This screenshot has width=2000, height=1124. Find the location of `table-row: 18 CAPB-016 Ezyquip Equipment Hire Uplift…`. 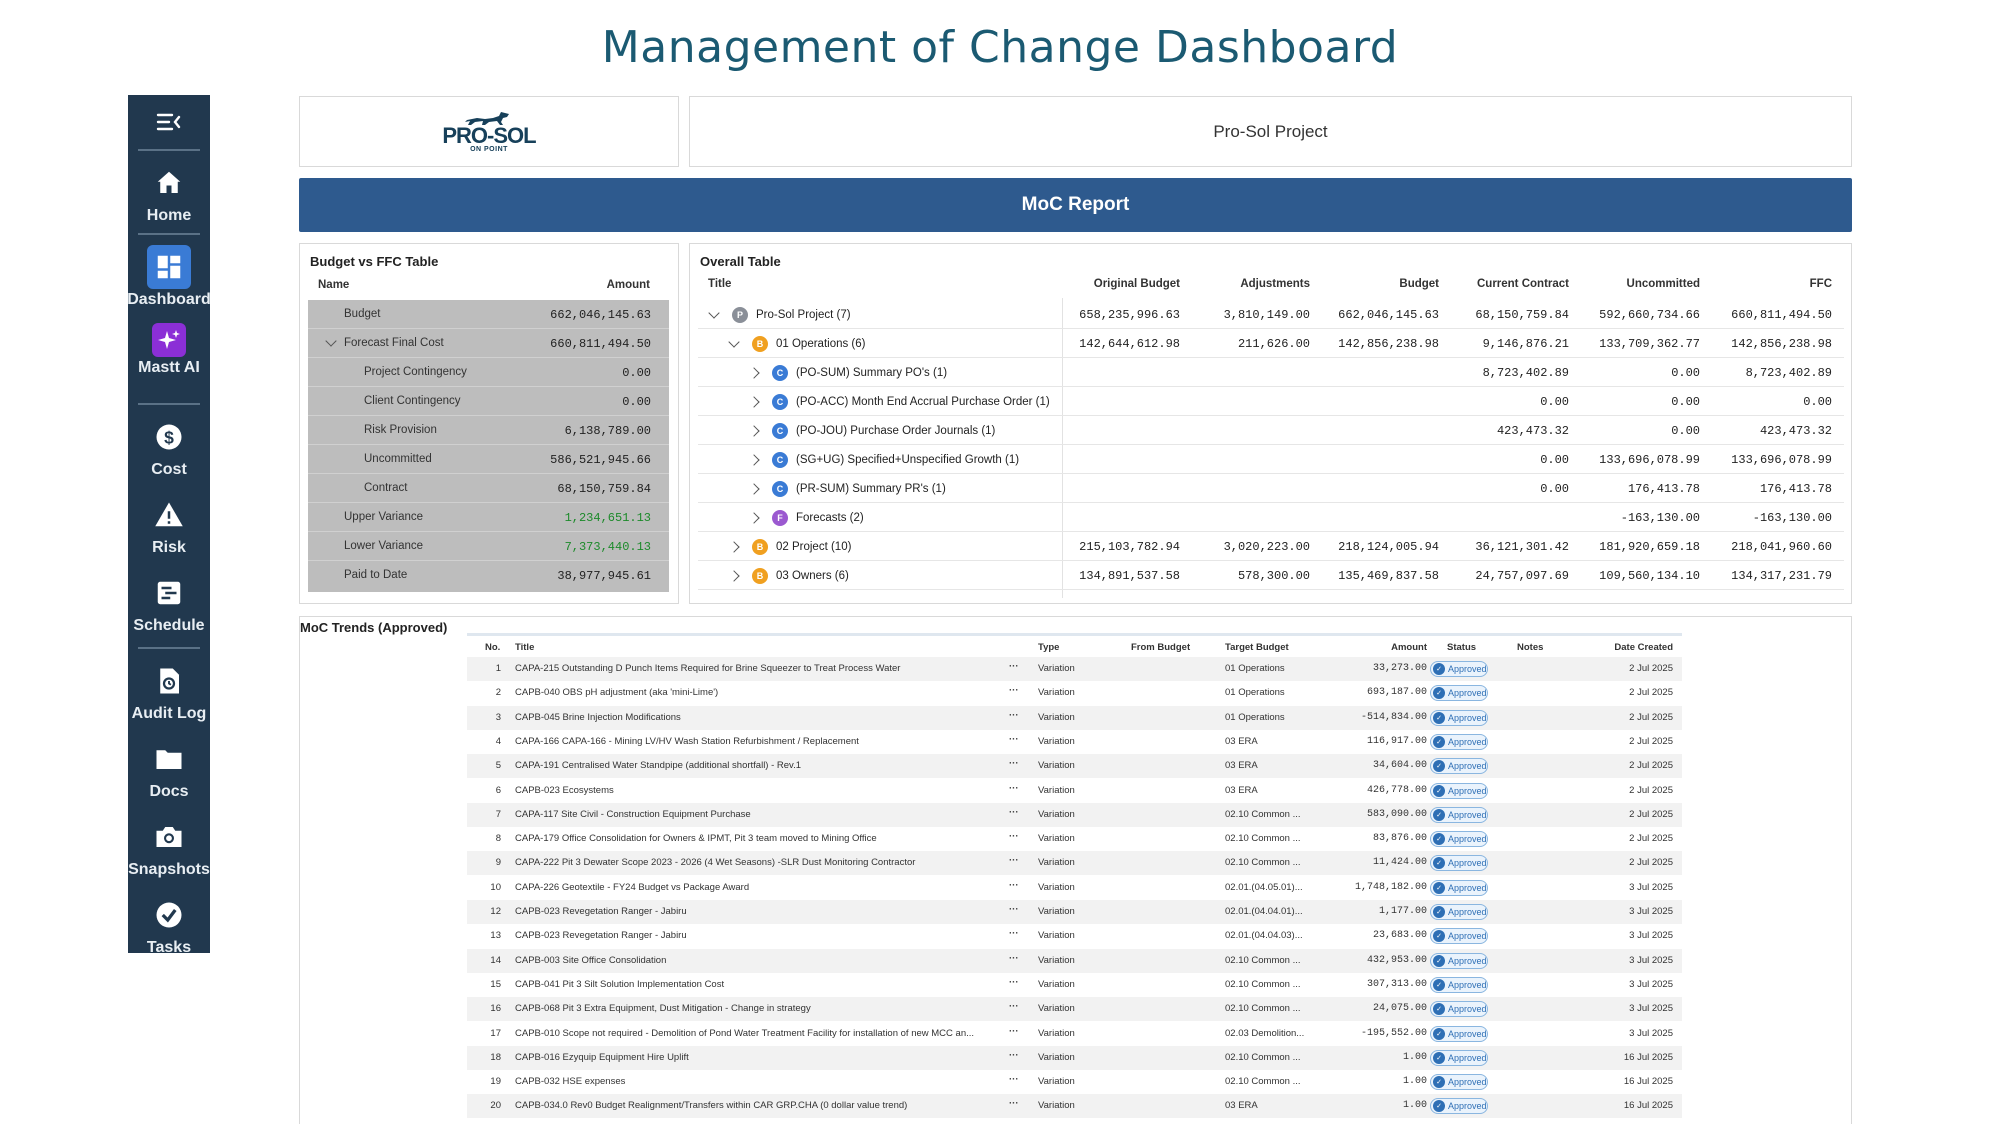

table-row: 18 CAPB-016 Ezyquip Equipment Hire Uplift… is located at coordinates (1074, 1057).